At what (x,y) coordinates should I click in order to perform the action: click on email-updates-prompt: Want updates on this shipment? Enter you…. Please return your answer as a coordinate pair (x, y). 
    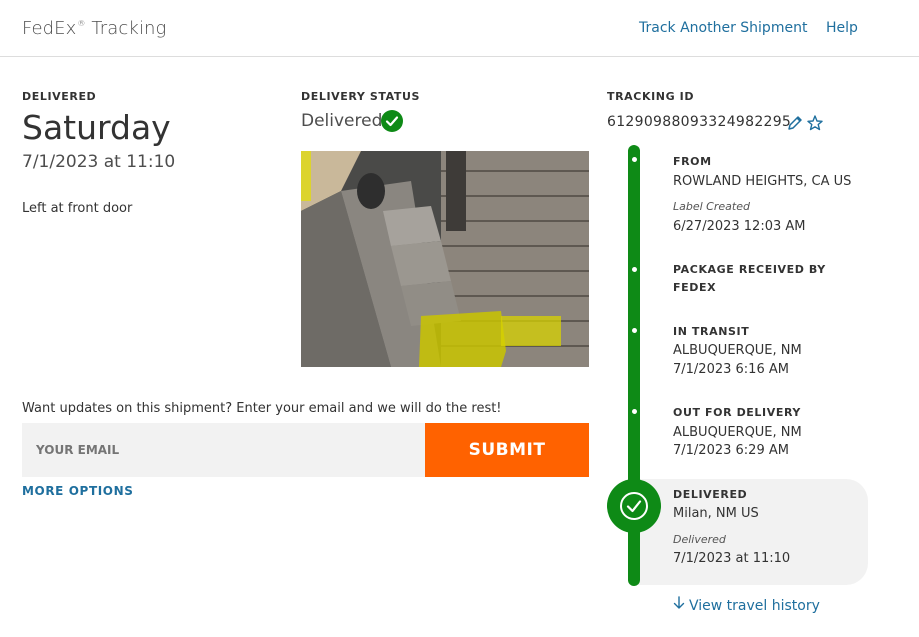
    Looking at the image, I should click on (262, 408).